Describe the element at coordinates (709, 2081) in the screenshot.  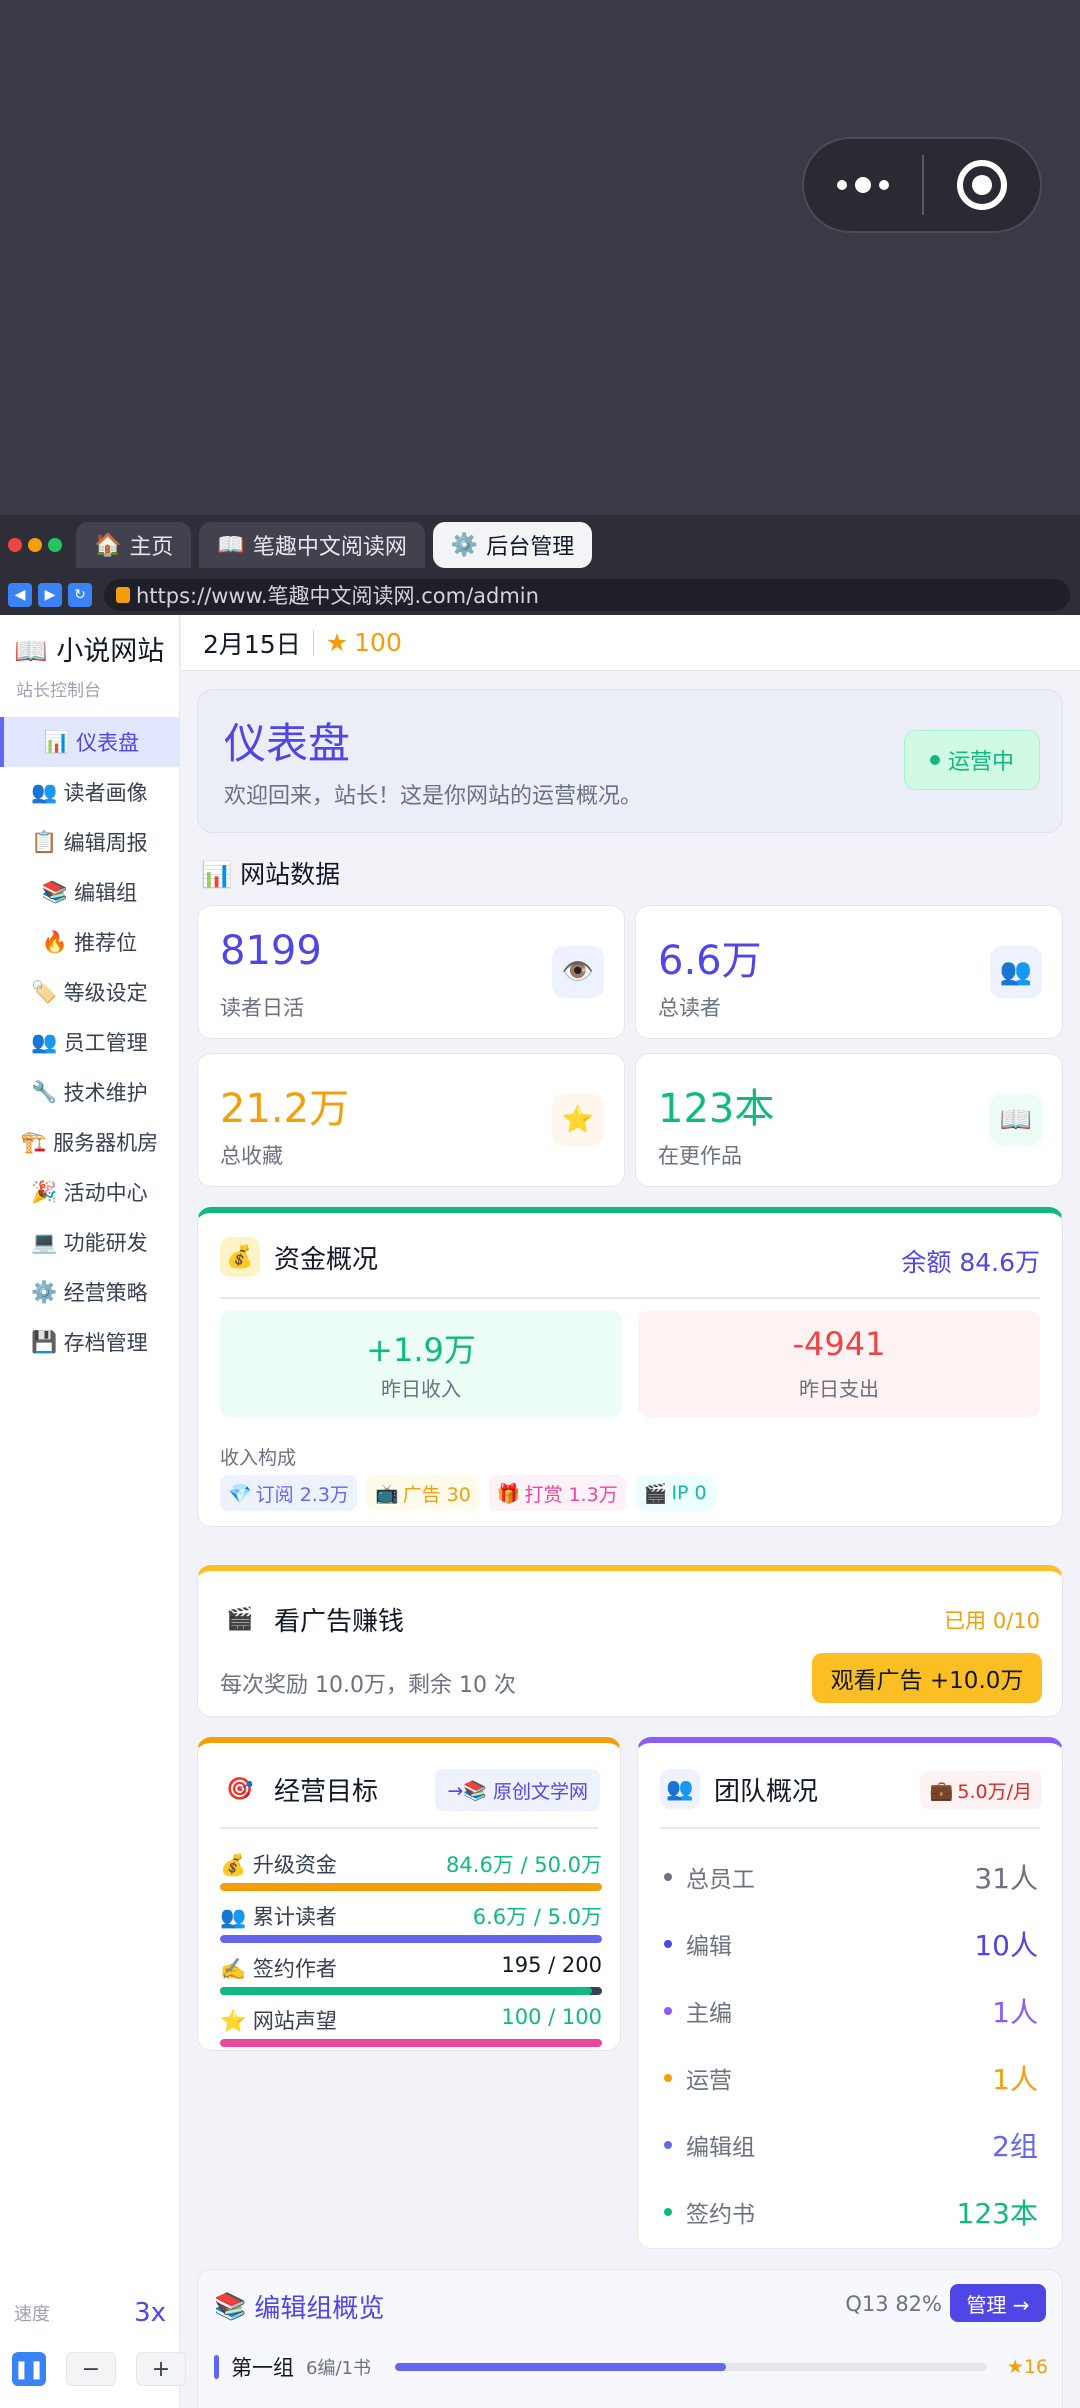
I see `team-row-label: 运营` at that location.